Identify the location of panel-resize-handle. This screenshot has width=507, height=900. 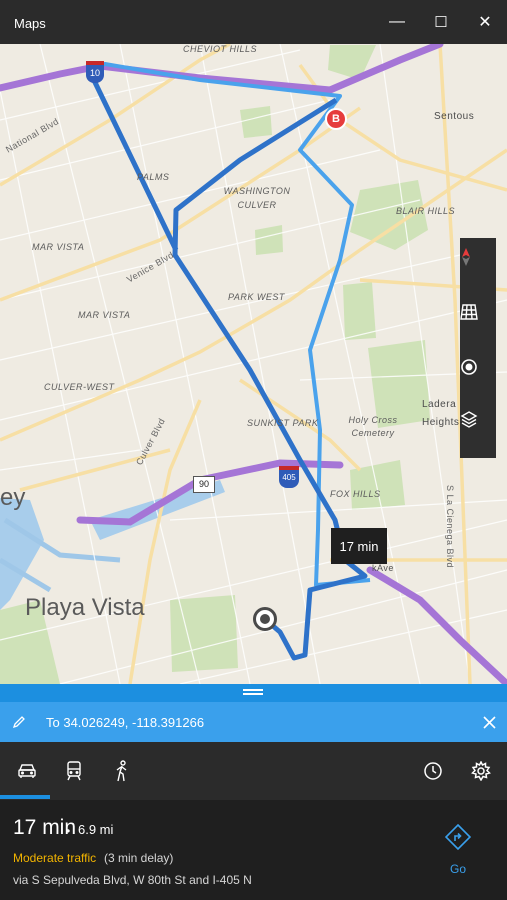
(253, 693).